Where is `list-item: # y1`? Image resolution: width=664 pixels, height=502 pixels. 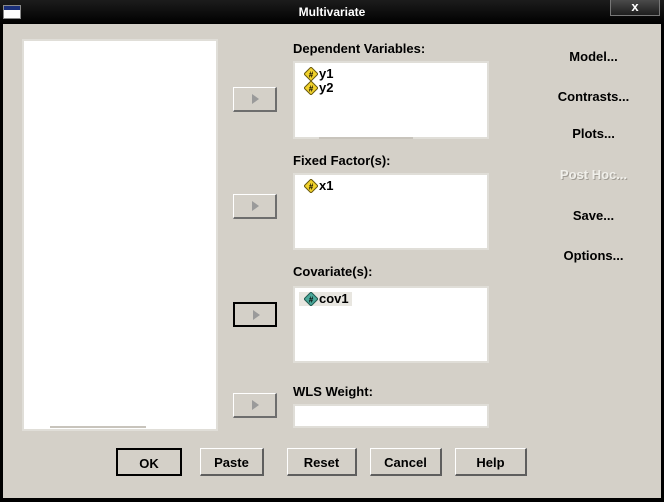 list-item: # y1 is located at coordinates (317, 74).